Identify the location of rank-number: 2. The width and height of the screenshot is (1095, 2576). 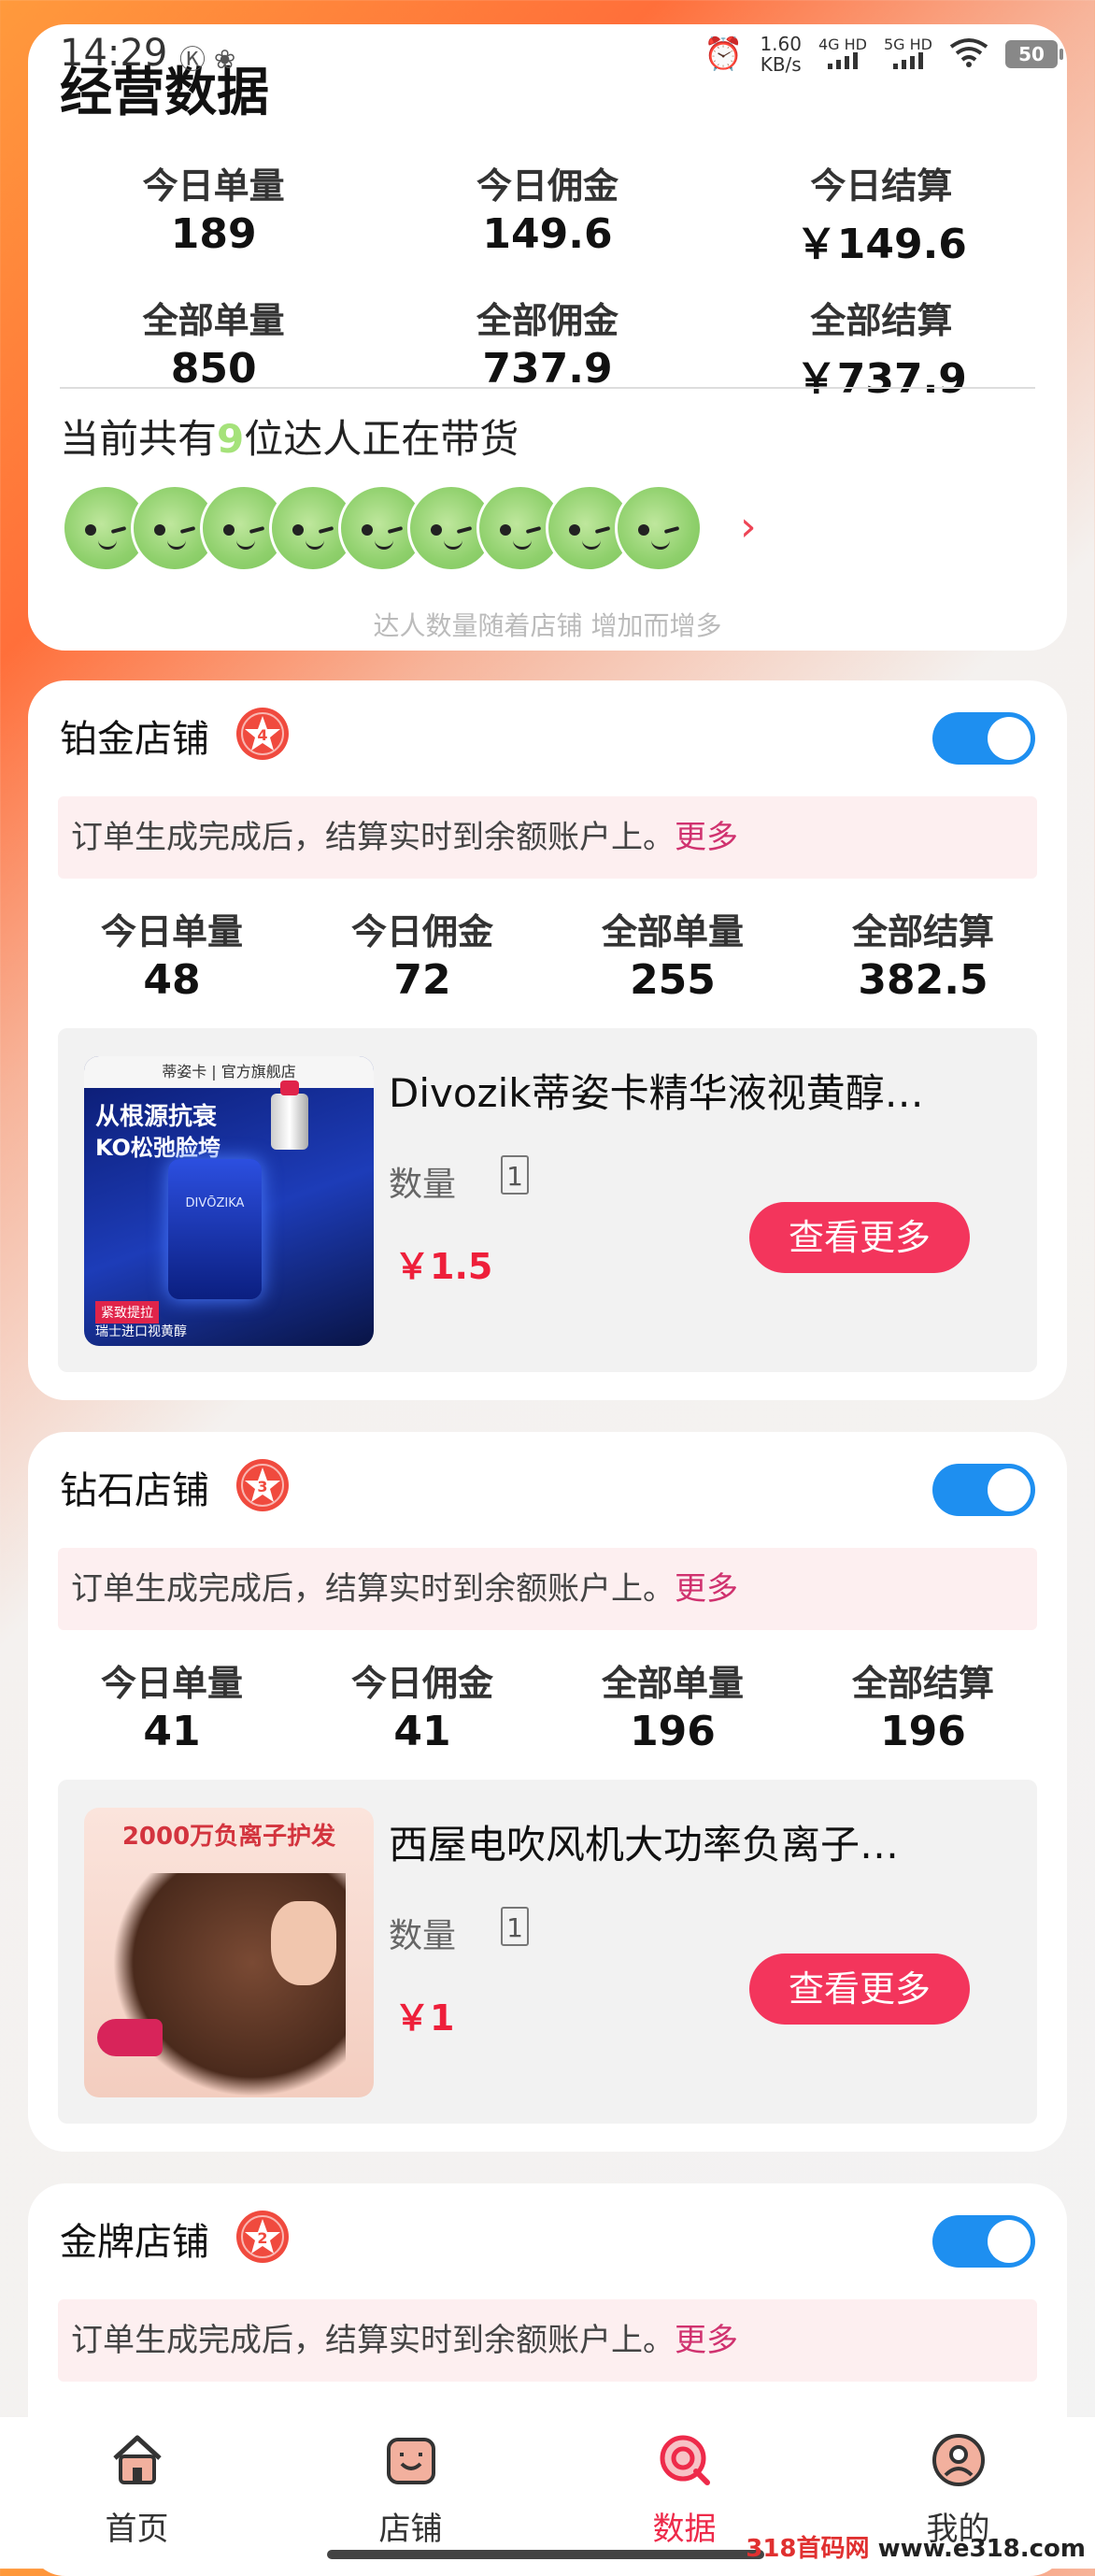
(262, 2238).